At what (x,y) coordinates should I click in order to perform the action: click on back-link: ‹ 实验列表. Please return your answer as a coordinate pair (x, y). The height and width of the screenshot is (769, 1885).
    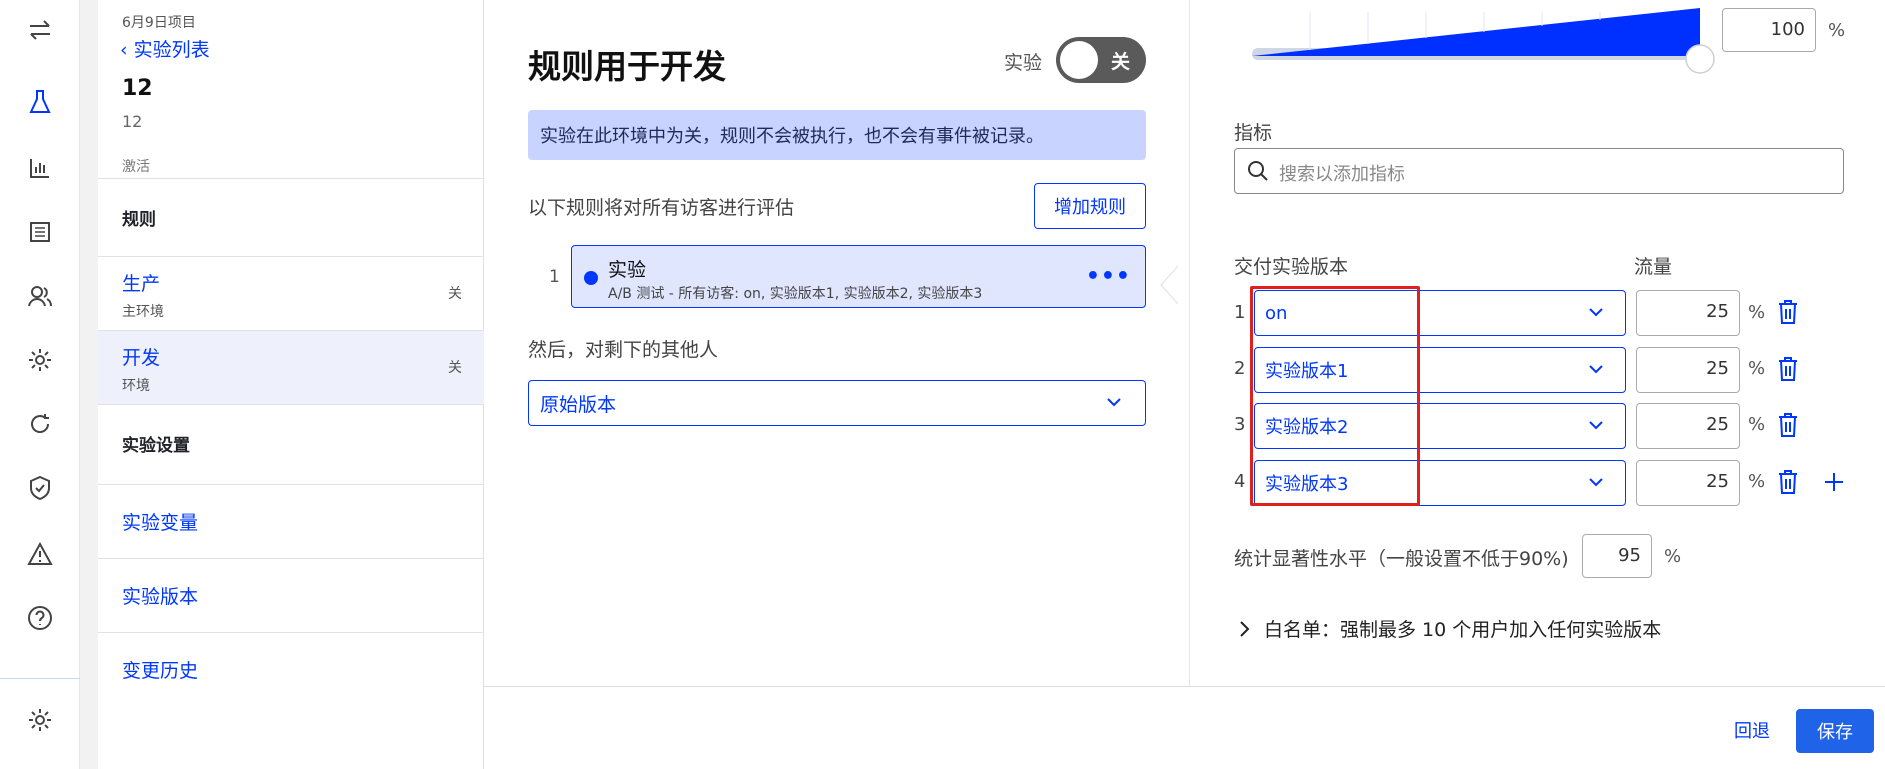
    Looking at the image, I should click on (165, 48).